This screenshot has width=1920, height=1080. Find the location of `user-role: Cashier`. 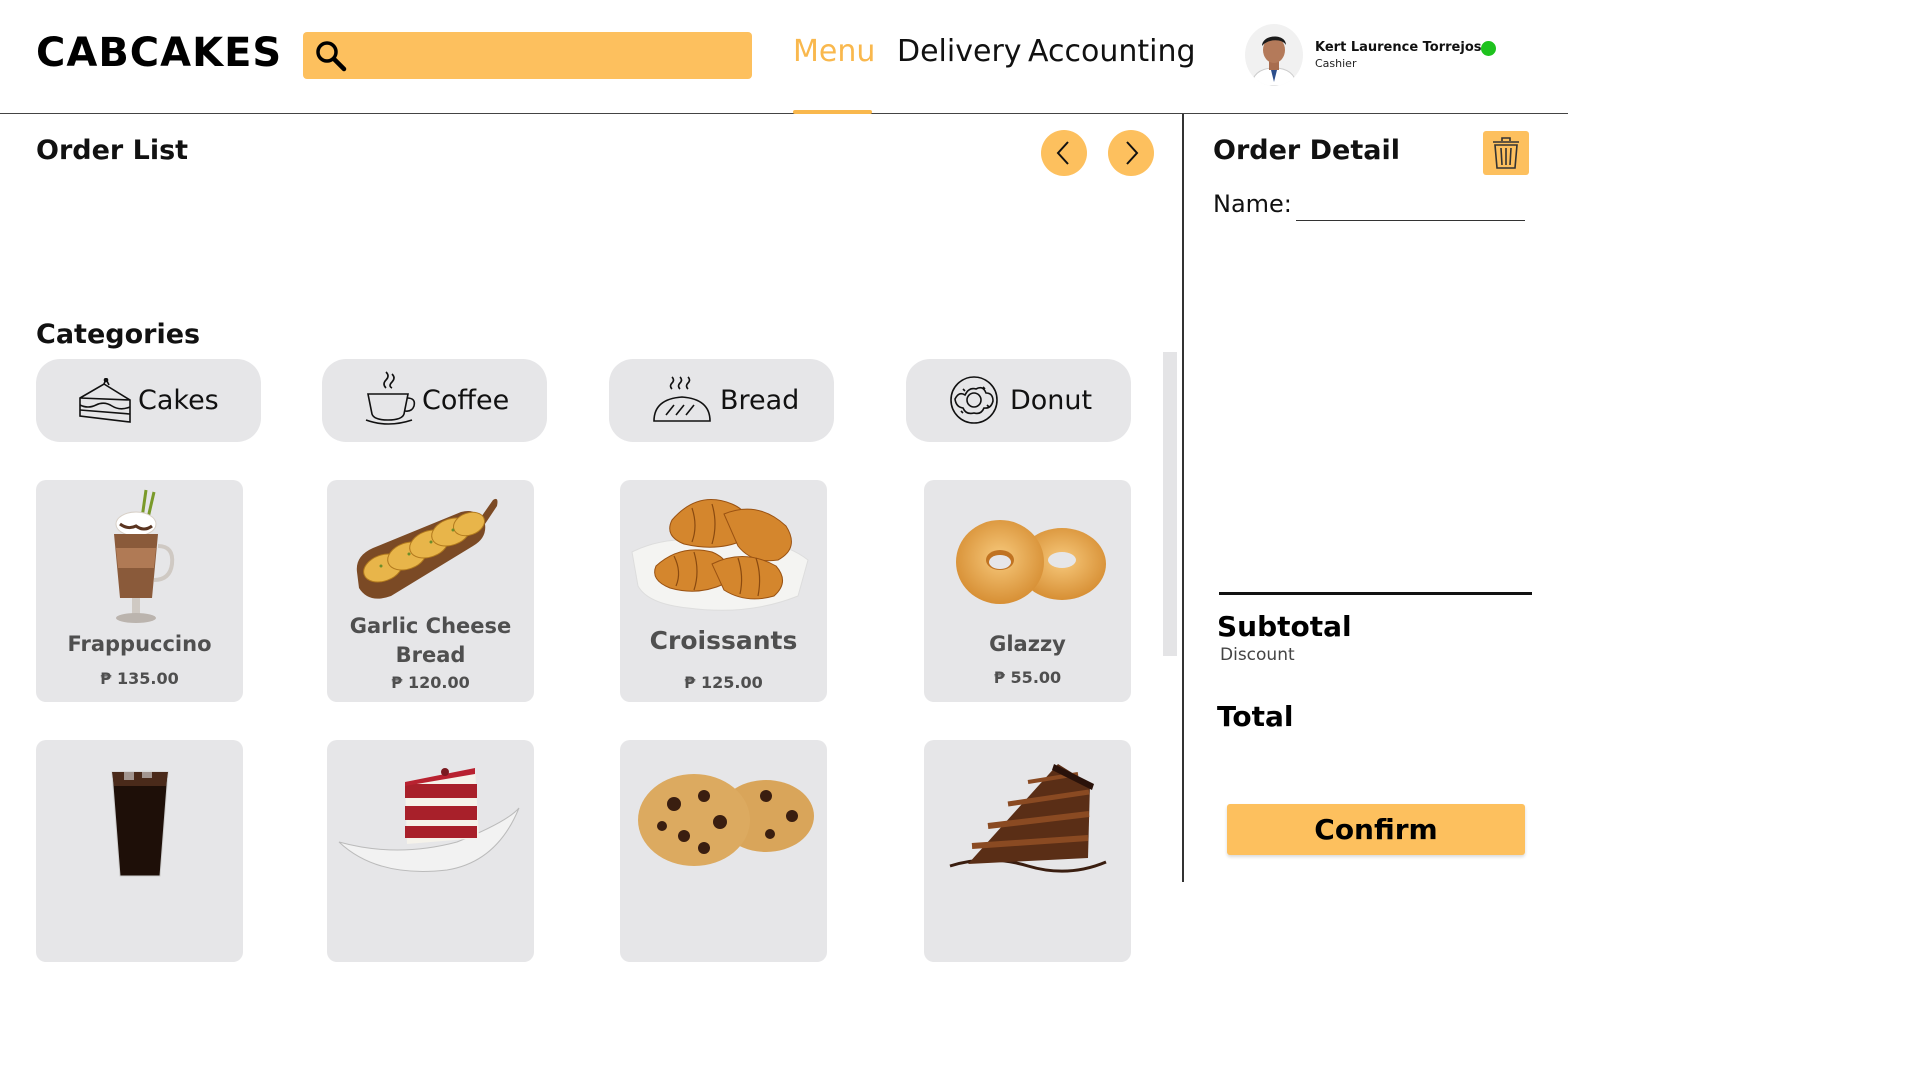

user-role: Cashier is located at coordinates (1336, 63).